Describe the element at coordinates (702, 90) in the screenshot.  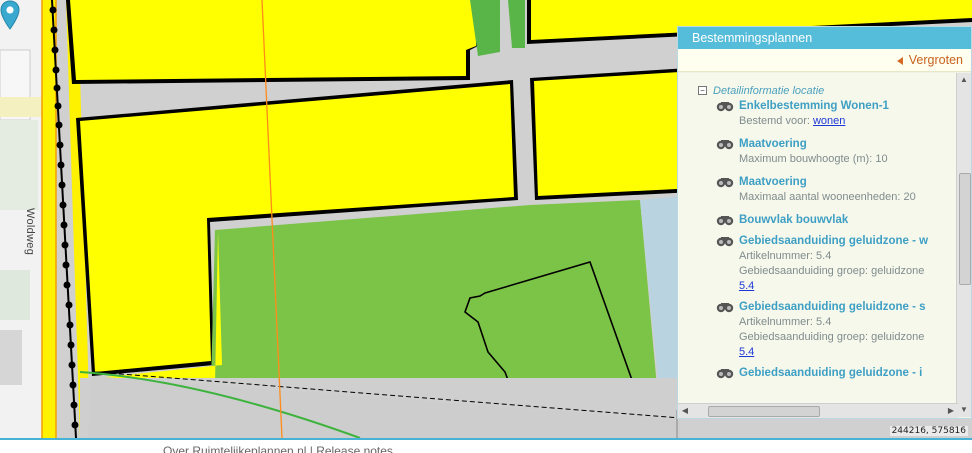
I see `collapse-toggle-icon: −` at that location.